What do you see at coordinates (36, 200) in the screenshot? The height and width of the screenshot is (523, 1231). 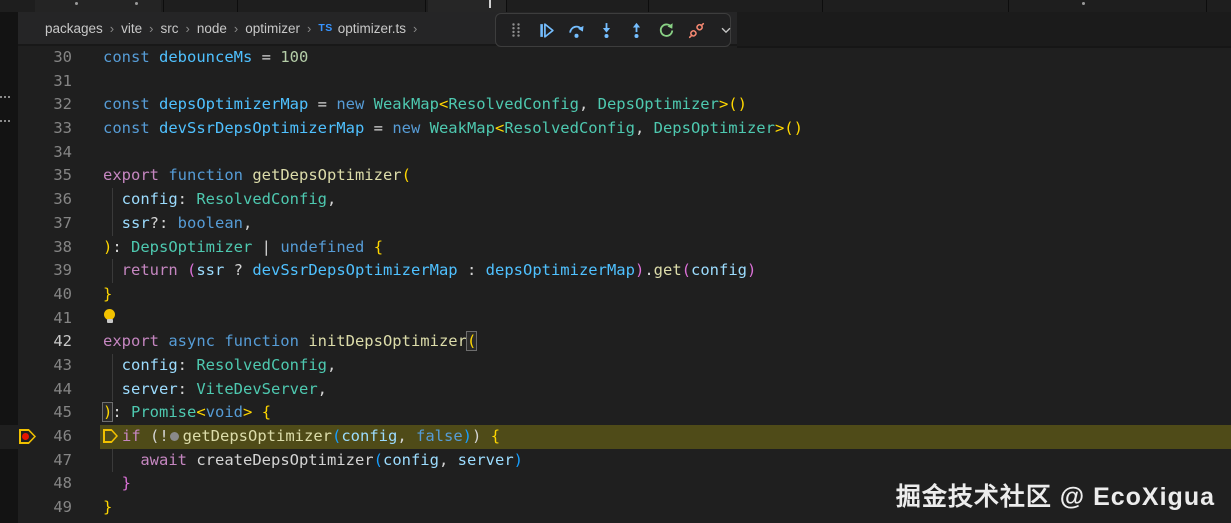 I see `line-number: 36` at bounding box center [36, 200].